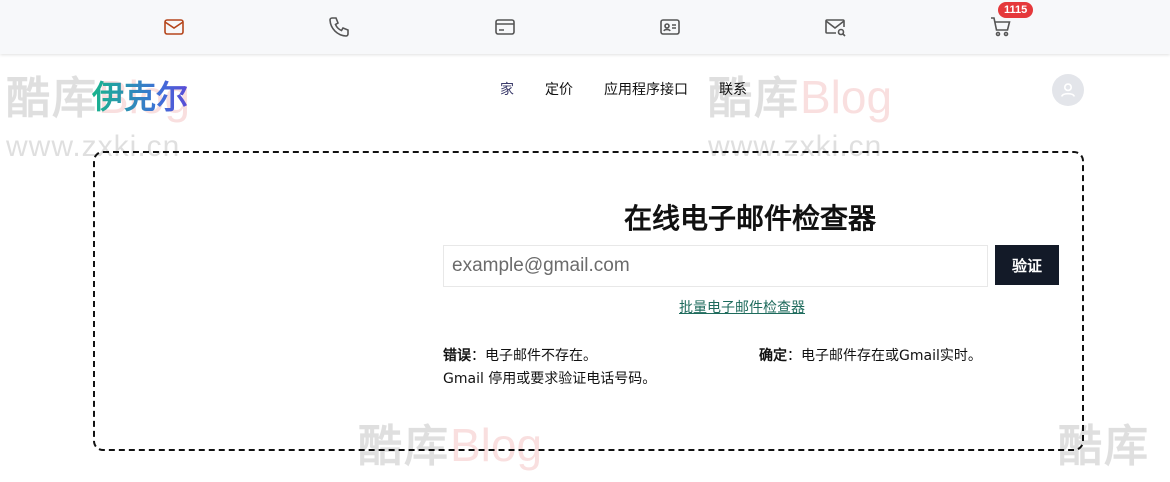 This screenshot has height=482, width=1170. I want to click on error-legend: 错误：电子邮件不存在。 Gmail 停用或要求验证电话号码。, so click(593, 368).